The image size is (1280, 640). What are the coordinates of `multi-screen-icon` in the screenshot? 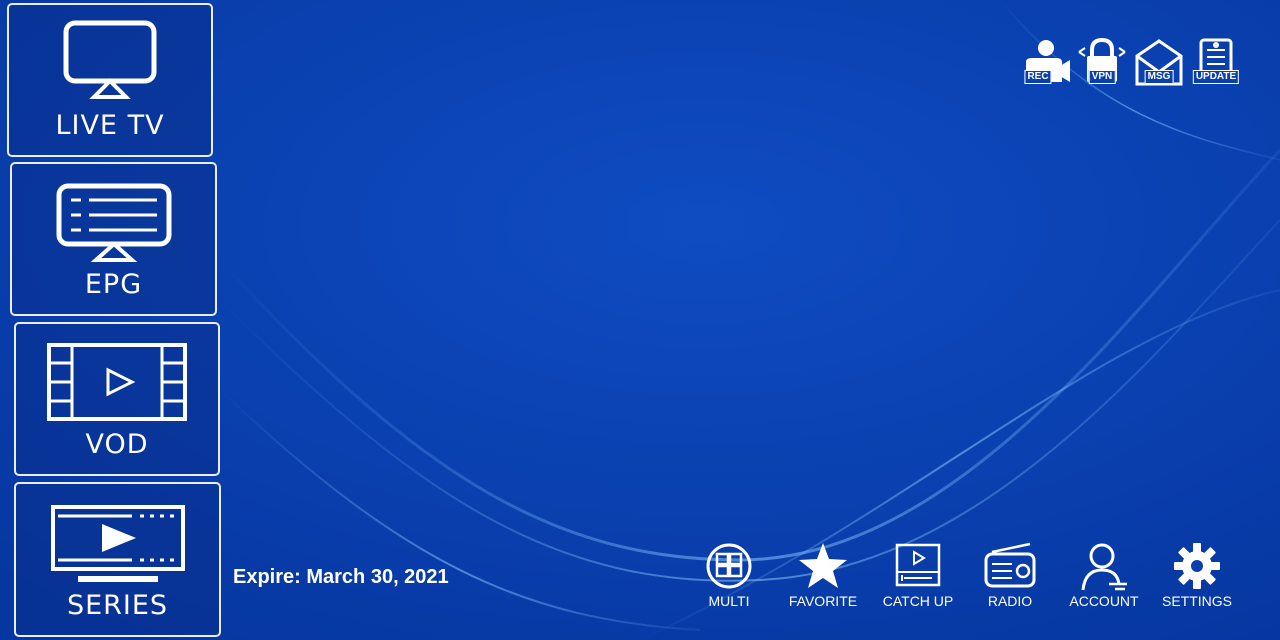 It's located at (729, 566).